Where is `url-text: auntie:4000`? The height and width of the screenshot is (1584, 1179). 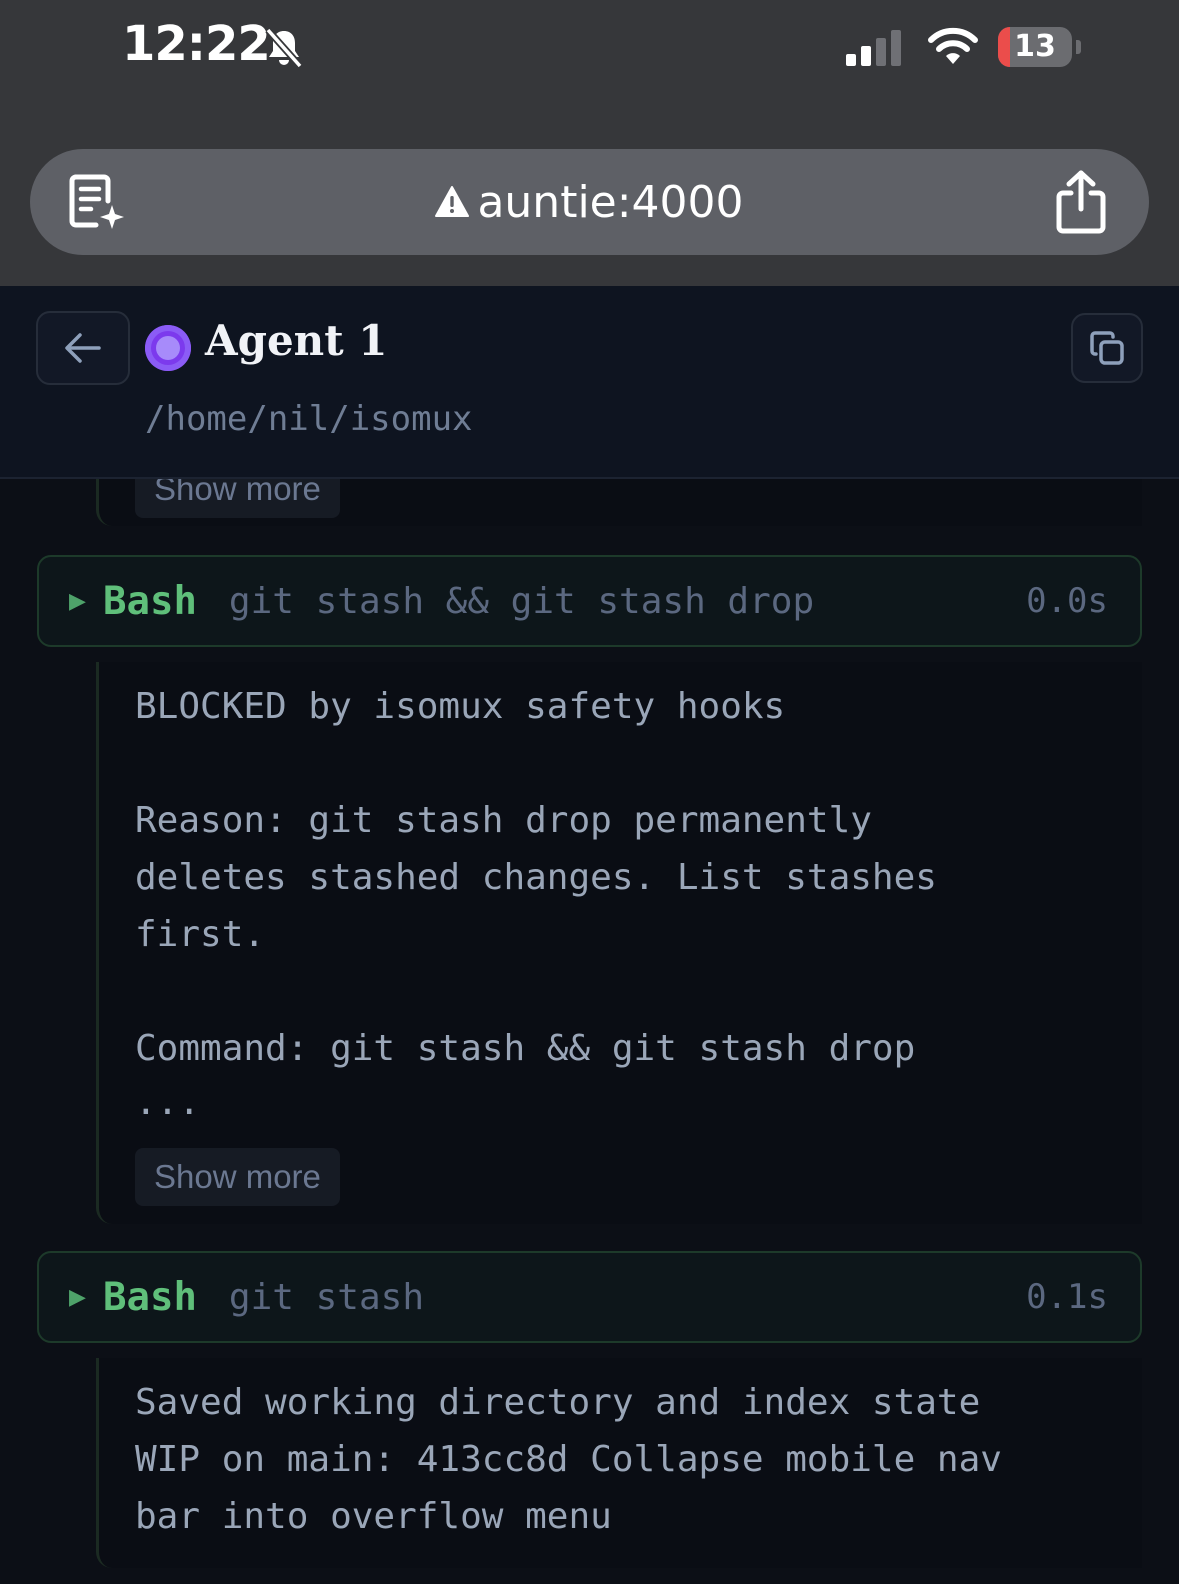
url-text: auntie:4000 is located at coordinates (610, 202).